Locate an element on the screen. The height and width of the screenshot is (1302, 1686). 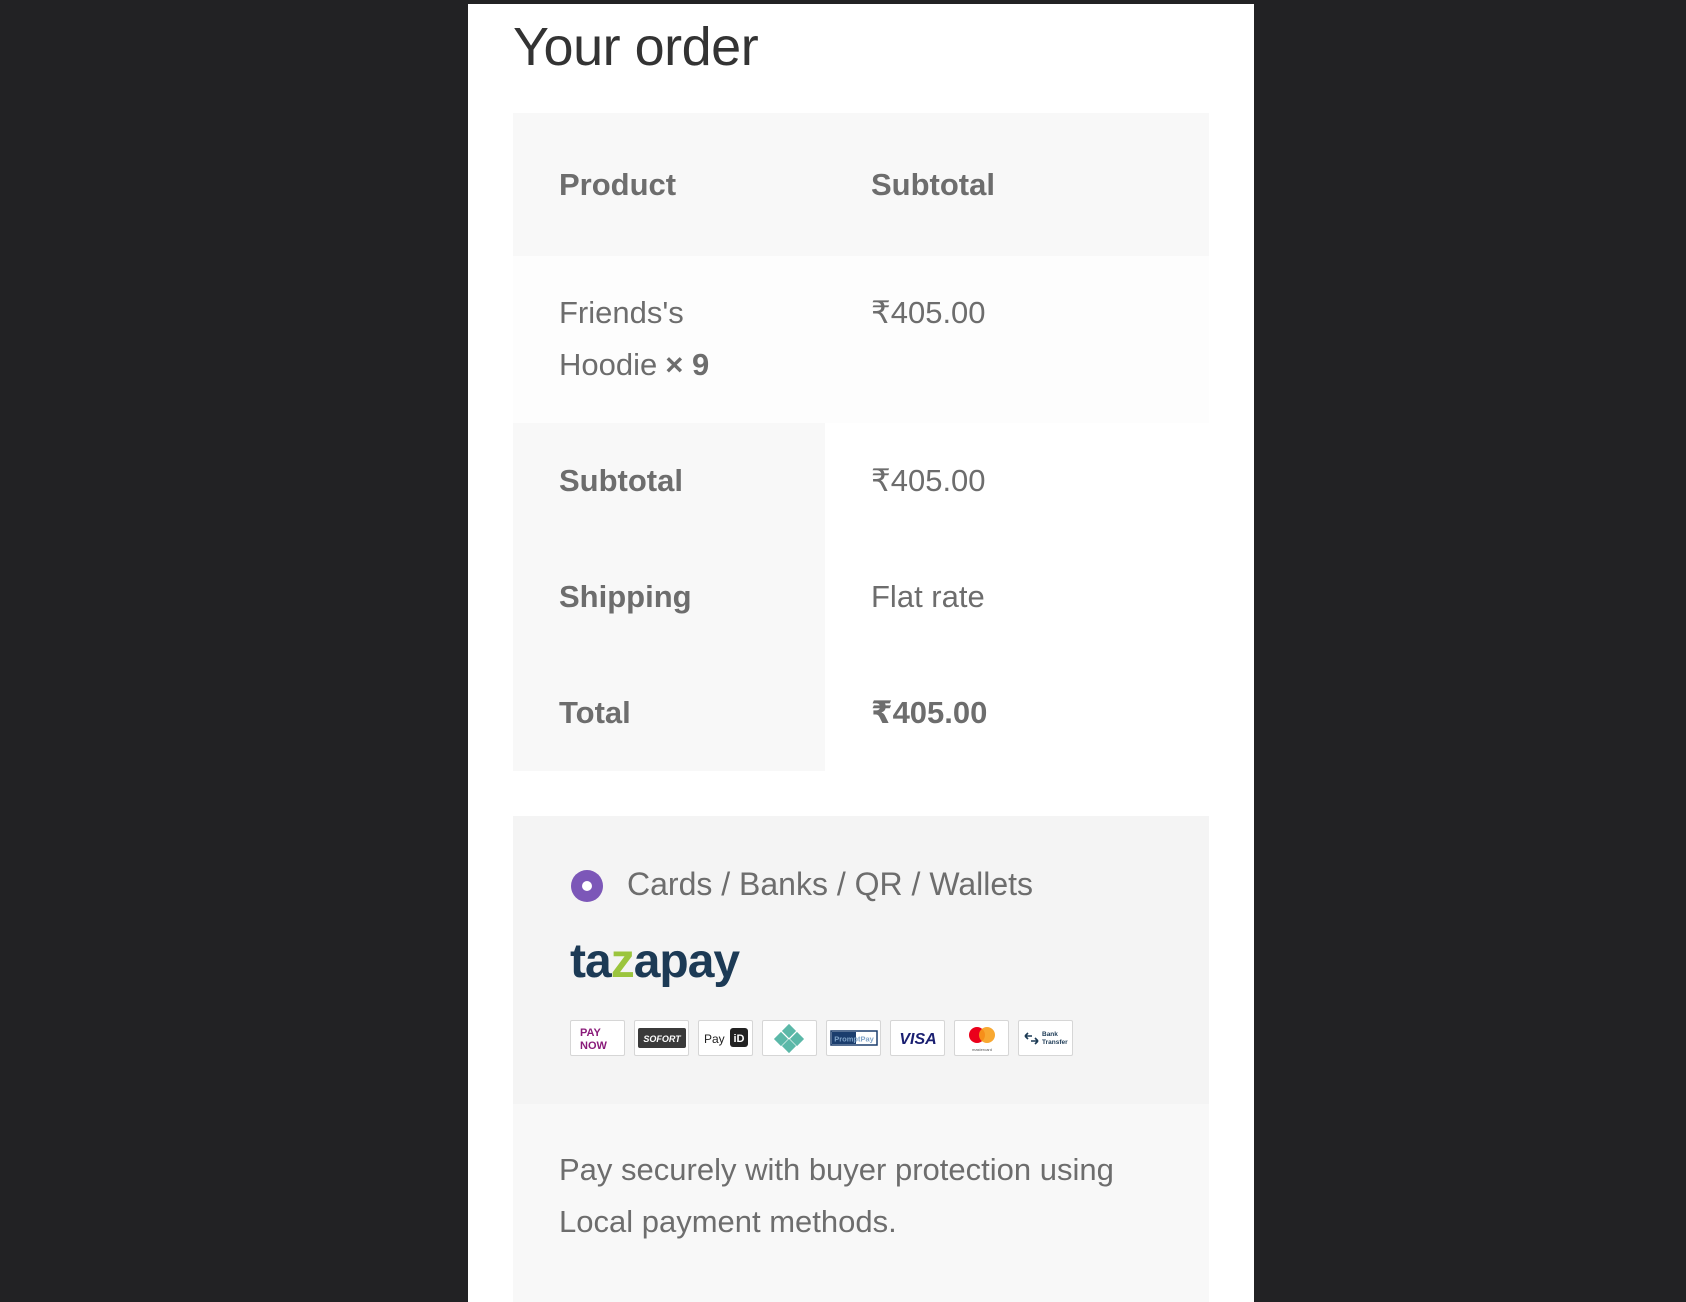
payid-text: Pay is located at coordinates (714, 1039).